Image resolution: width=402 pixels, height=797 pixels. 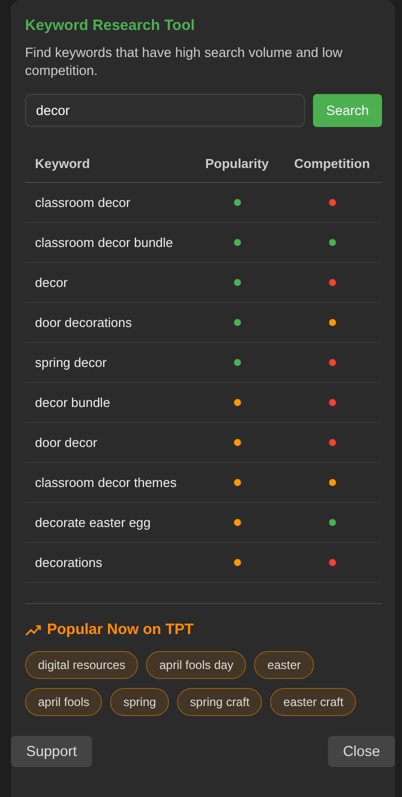 I want to click on column-header: Popularity, so click(x=237, y=163).